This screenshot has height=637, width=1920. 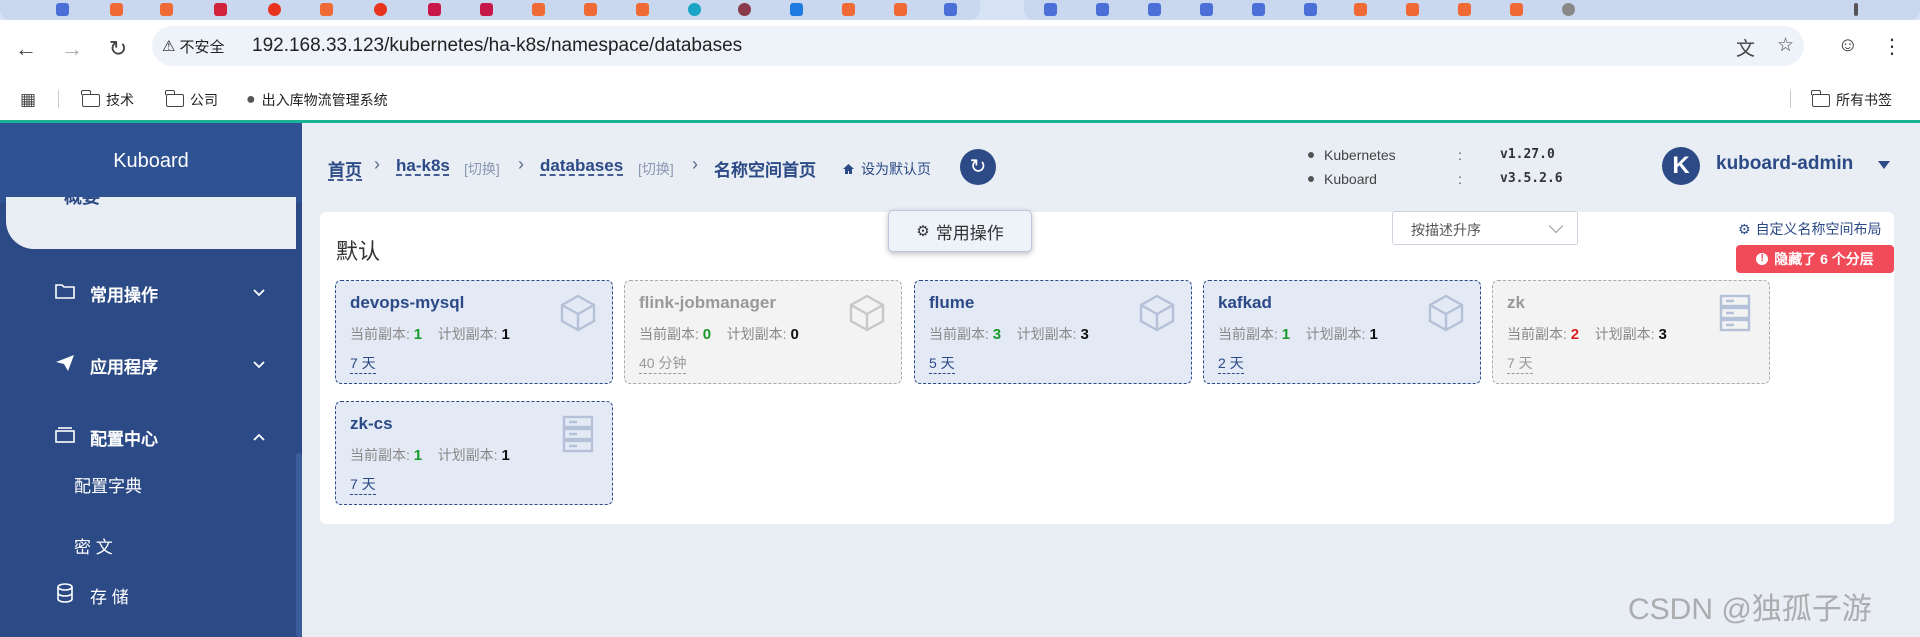 I want to click on minimize-icon, so click(x=1856, y=9).